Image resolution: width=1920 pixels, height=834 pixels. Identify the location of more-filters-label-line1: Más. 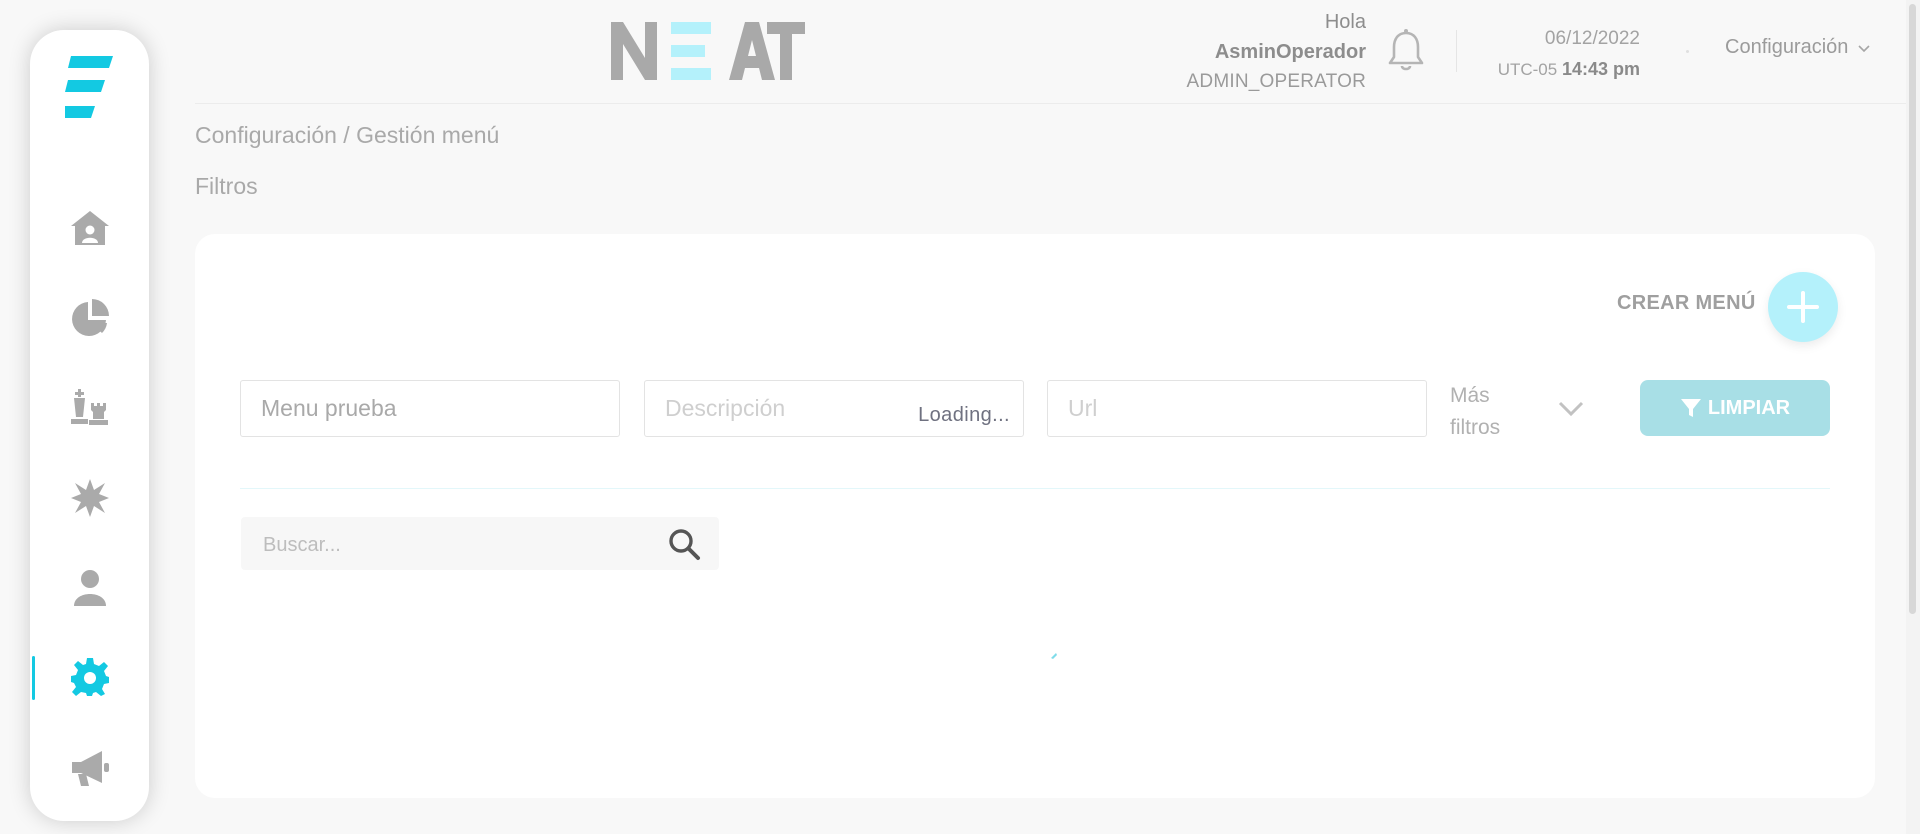
(1470, 395).